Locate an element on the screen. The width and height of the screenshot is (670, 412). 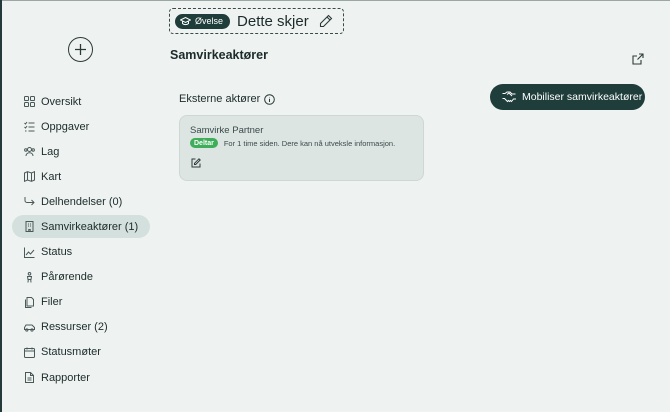
sidebar-item-rapporter: Rapporter is located at coordinates (81, 377).